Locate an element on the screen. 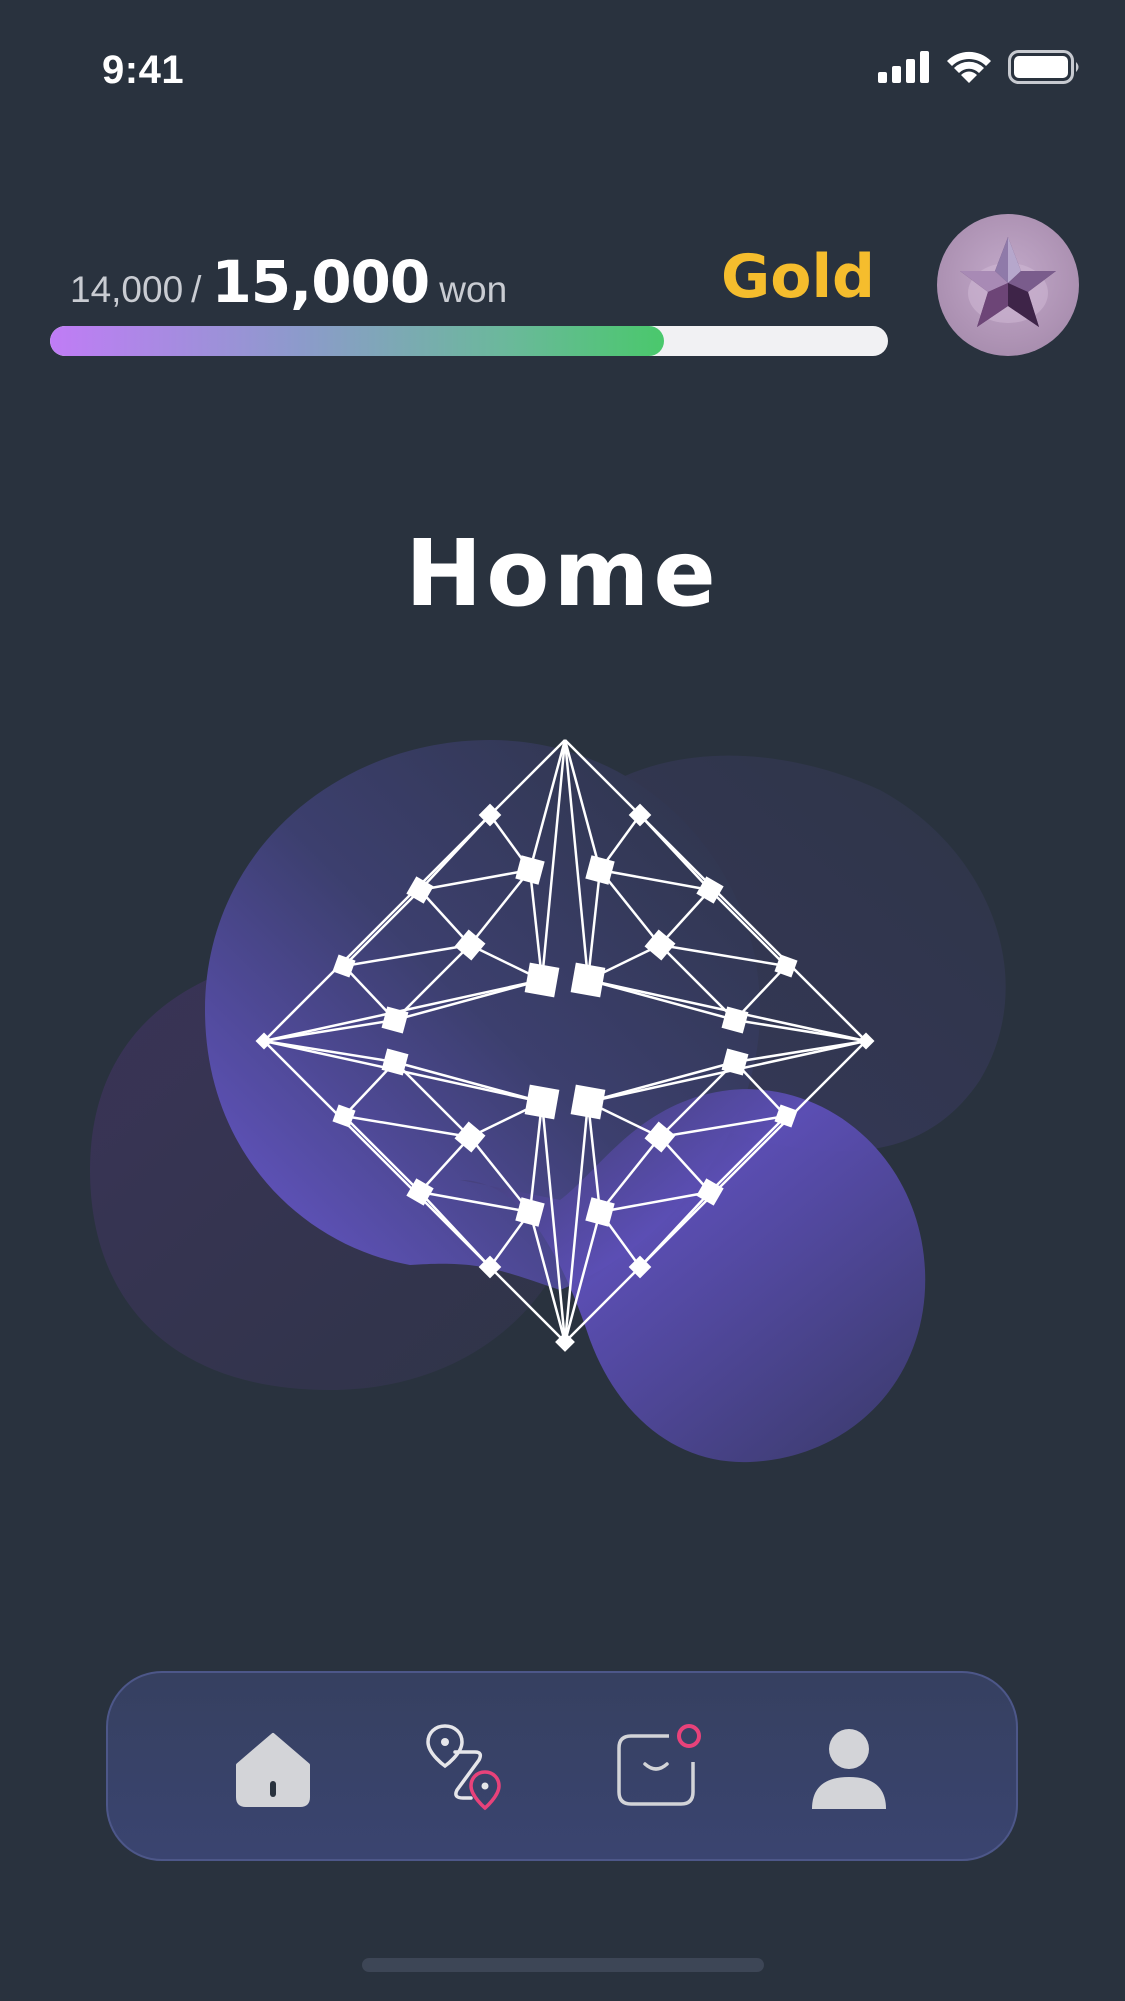 Image resolution: width=1125 pixels, height=2001 pixels. mail-icon is located at coordinates (659, 1765).